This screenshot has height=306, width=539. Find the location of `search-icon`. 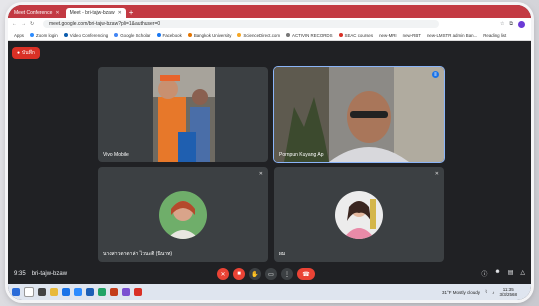

search-icon is located at coordinates (29, 292).